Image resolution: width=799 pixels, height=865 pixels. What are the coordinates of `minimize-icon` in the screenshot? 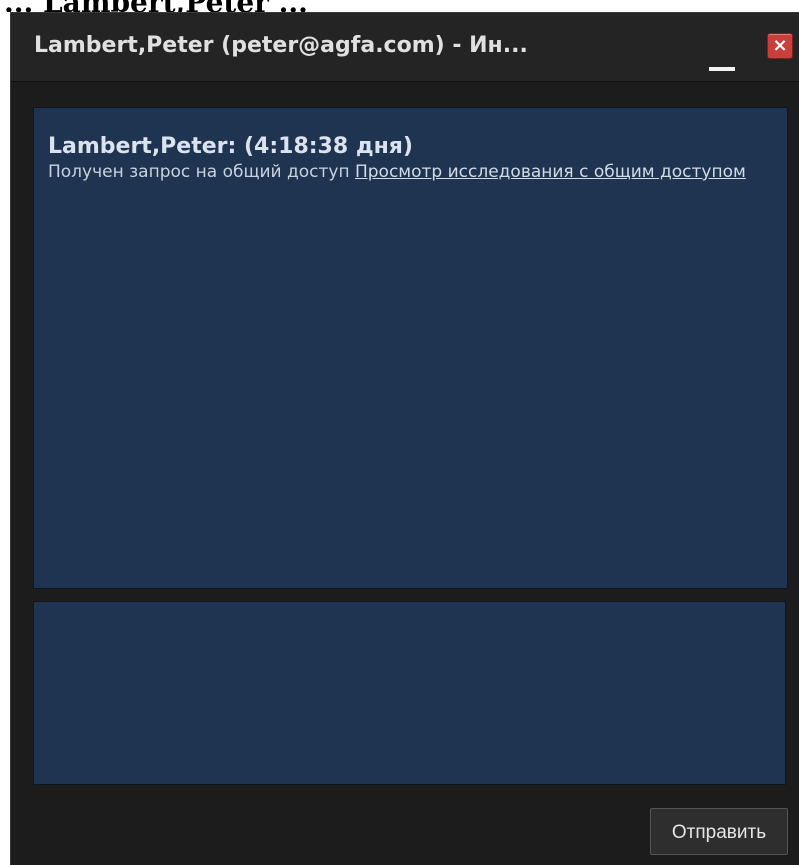 It's located at (722, 59).